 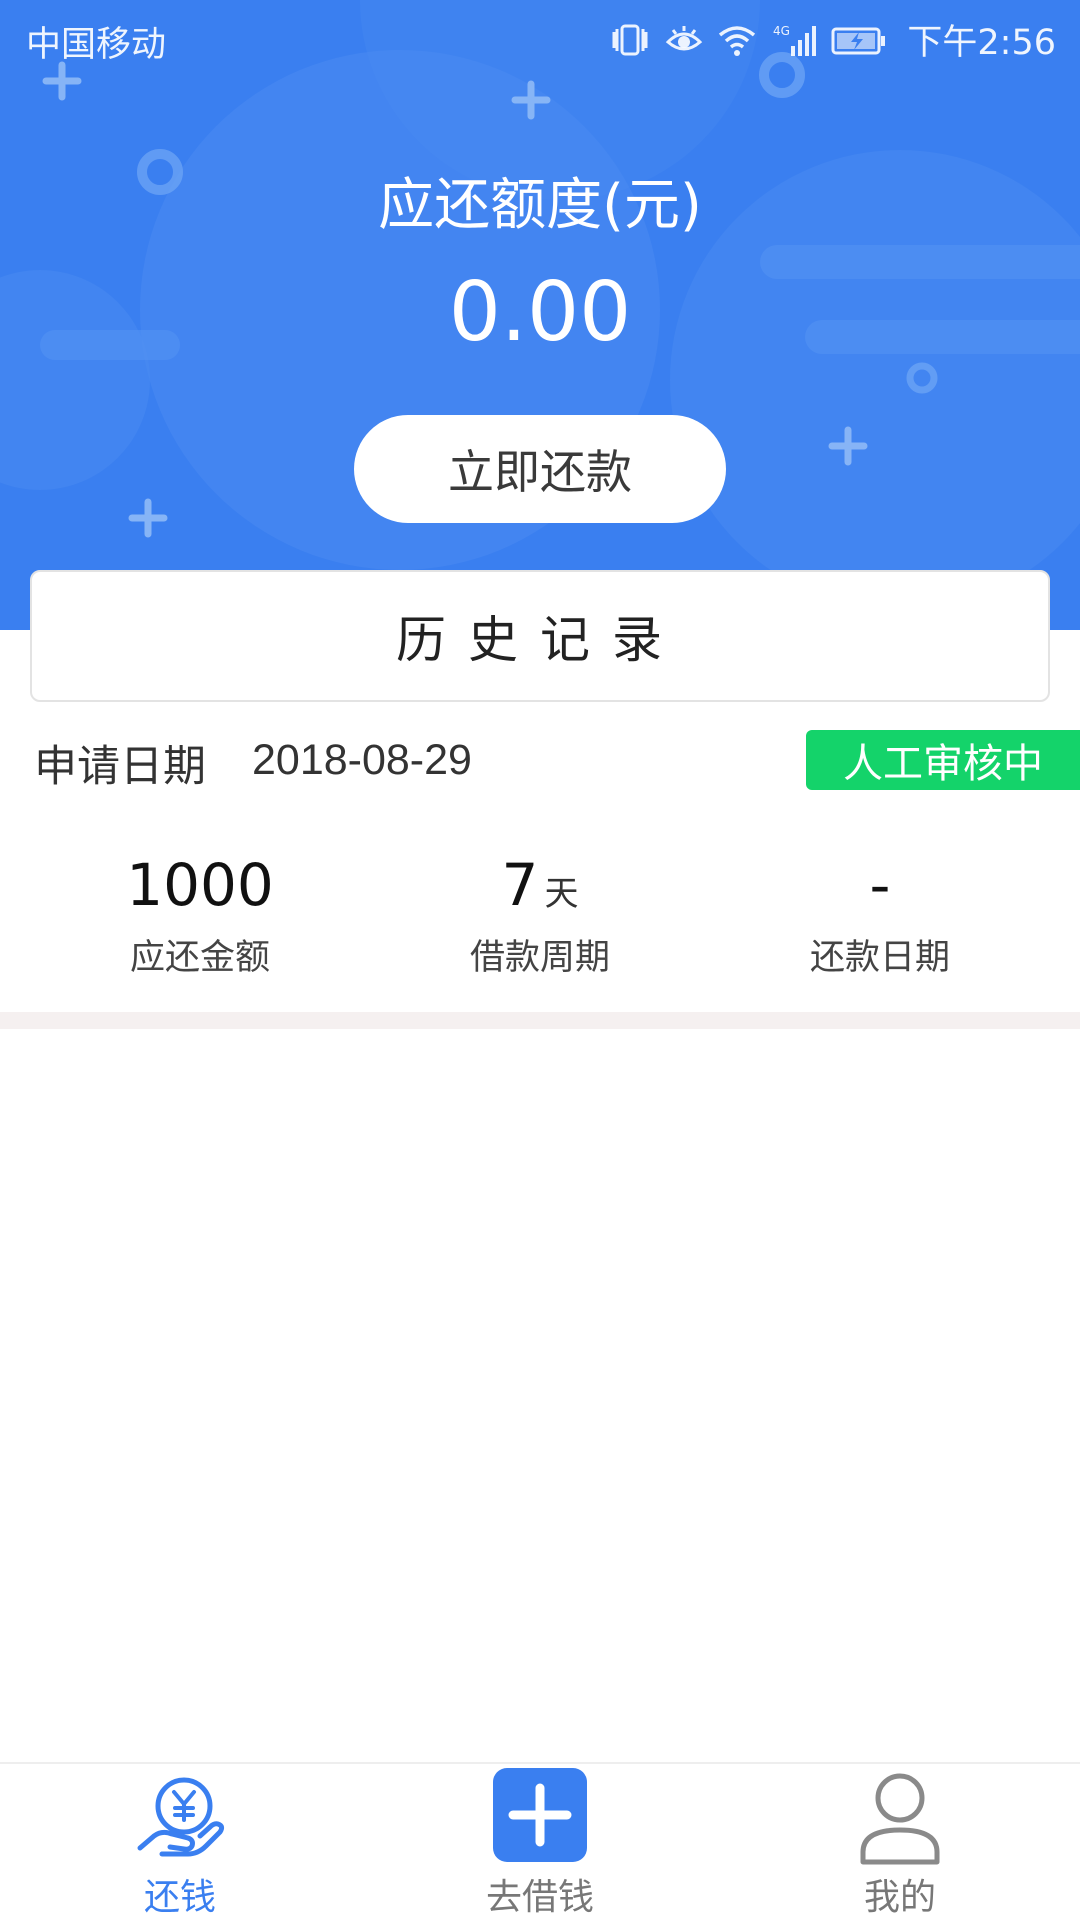 I want to click on status-bar: 中国移动 4G 下午2:56, so click(x=540, y=37).